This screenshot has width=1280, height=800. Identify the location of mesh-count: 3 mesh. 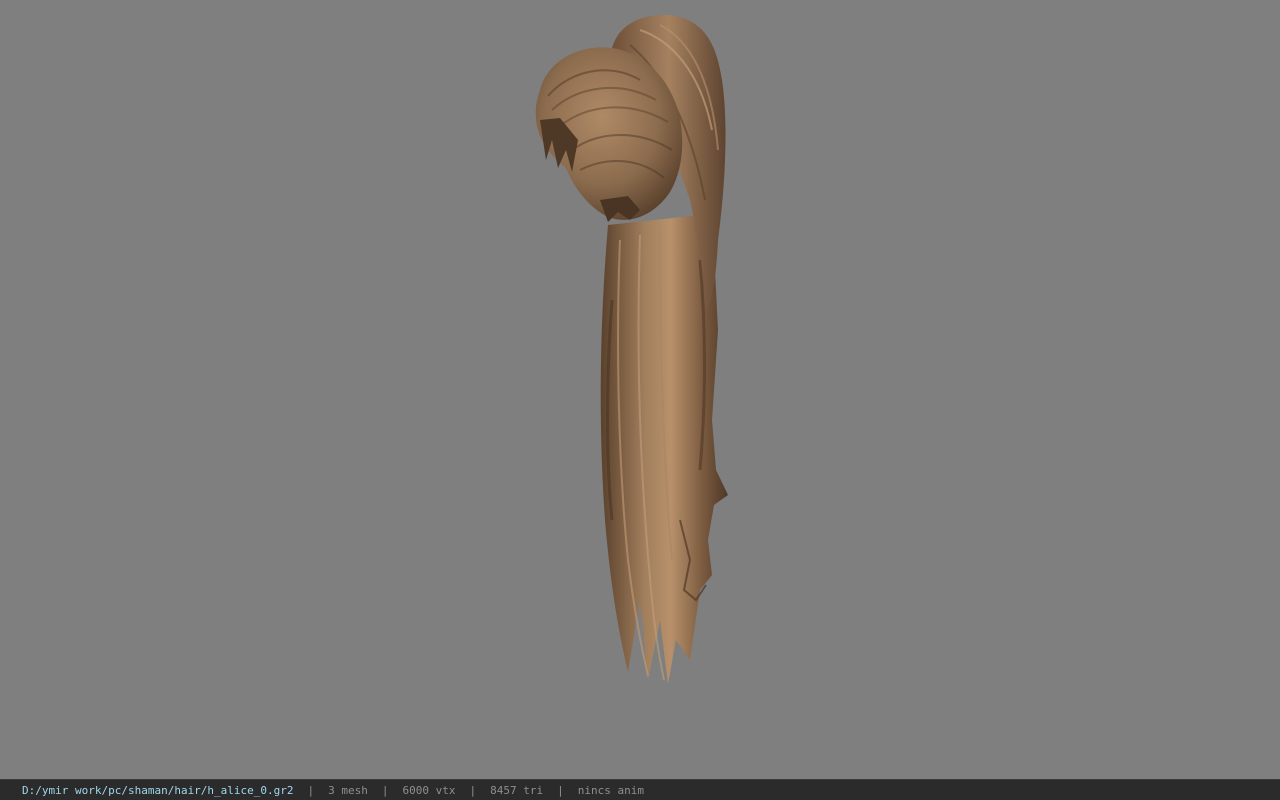
(348, 790).